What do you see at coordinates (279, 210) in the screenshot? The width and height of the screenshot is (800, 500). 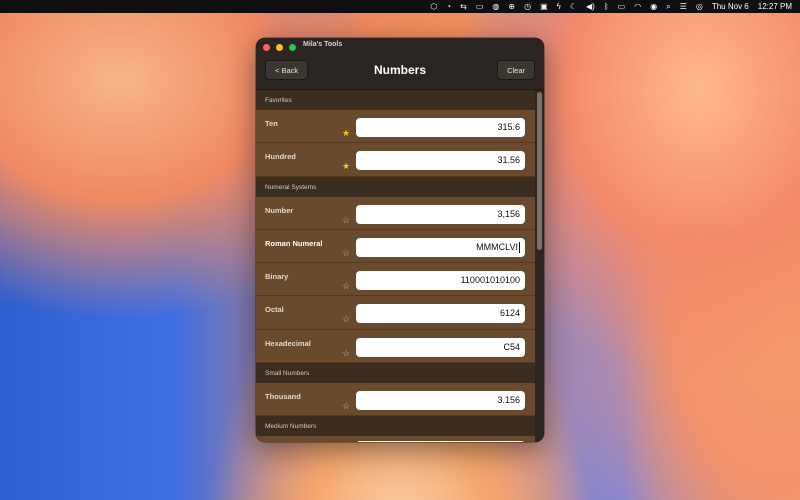 I see `row-label: Number` at bounding box center [279, 210].